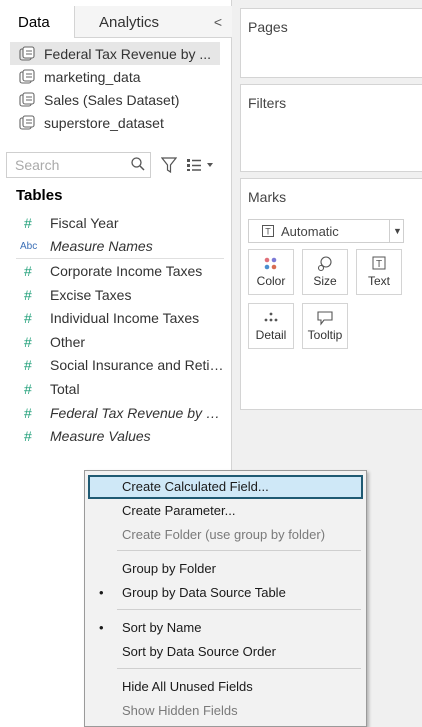 The width and height of the screenshot is (422, 727). I want to click on field-label: Individual Income Taxes, so click(125, 318).